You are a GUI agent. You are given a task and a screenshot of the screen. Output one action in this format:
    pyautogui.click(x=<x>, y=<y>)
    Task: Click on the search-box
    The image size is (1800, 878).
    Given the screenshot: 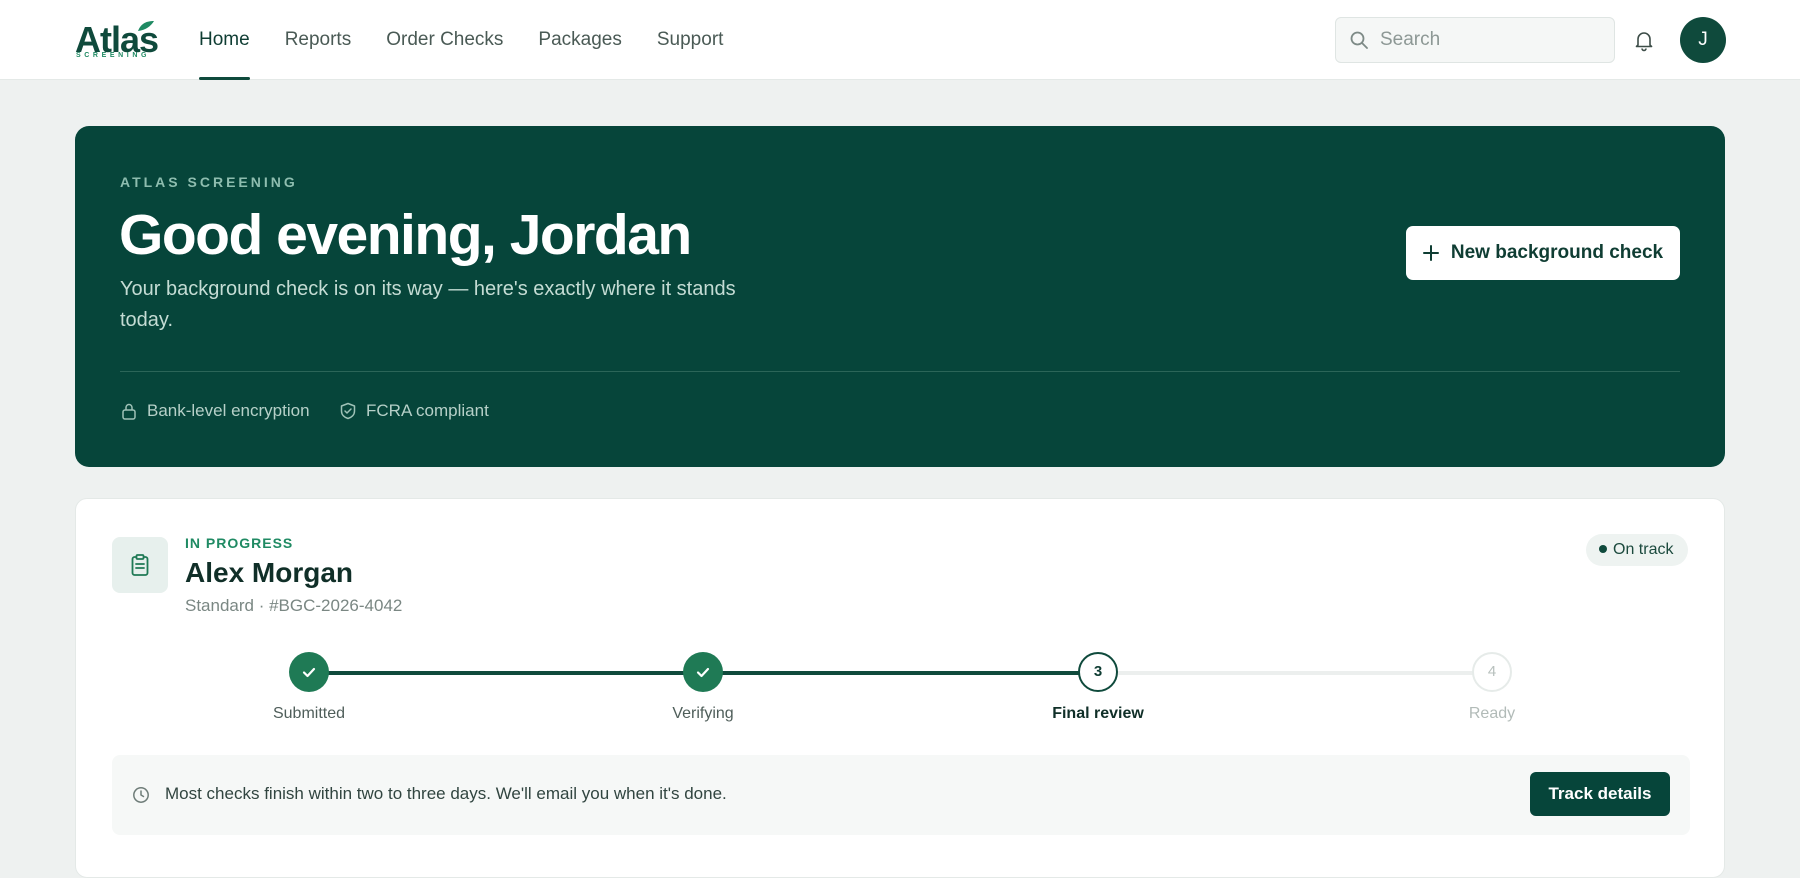 What is the action you would take?
    pyautogui.click(x=1475, y=40)
    